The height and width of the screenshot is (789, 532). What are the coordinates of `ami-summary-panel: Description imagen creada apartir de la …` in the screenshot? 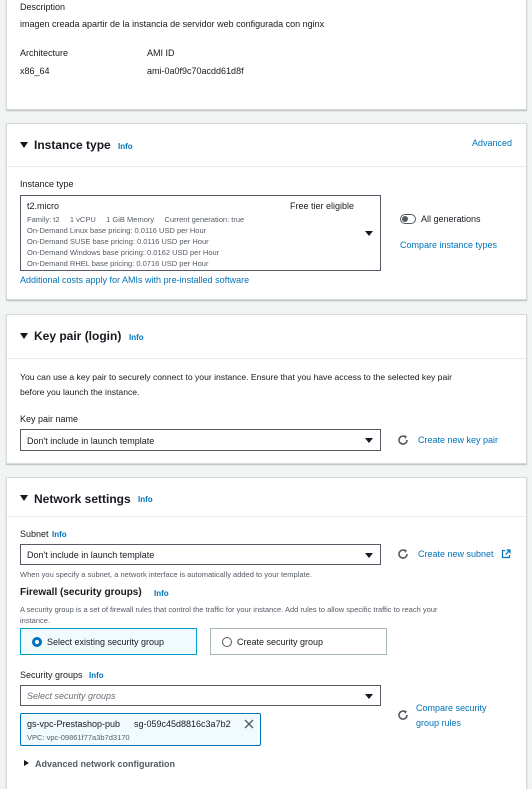 It's located at (266, 55).